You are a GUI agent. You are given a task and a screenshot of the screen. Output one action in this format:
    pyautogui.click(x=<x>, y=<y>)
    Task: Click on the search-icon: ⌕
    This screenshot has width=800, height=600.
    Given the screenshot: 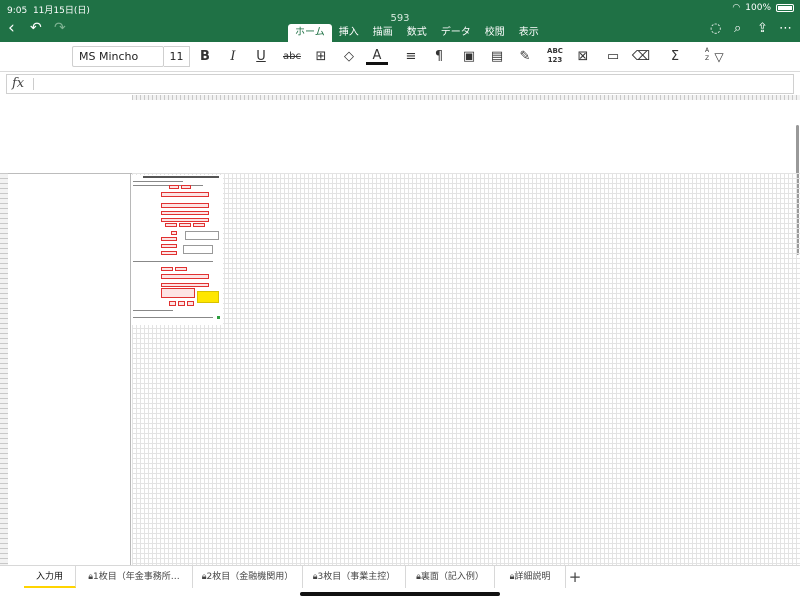 What is the action you would take?
    pyautogui.click(x=737, y=28)
    